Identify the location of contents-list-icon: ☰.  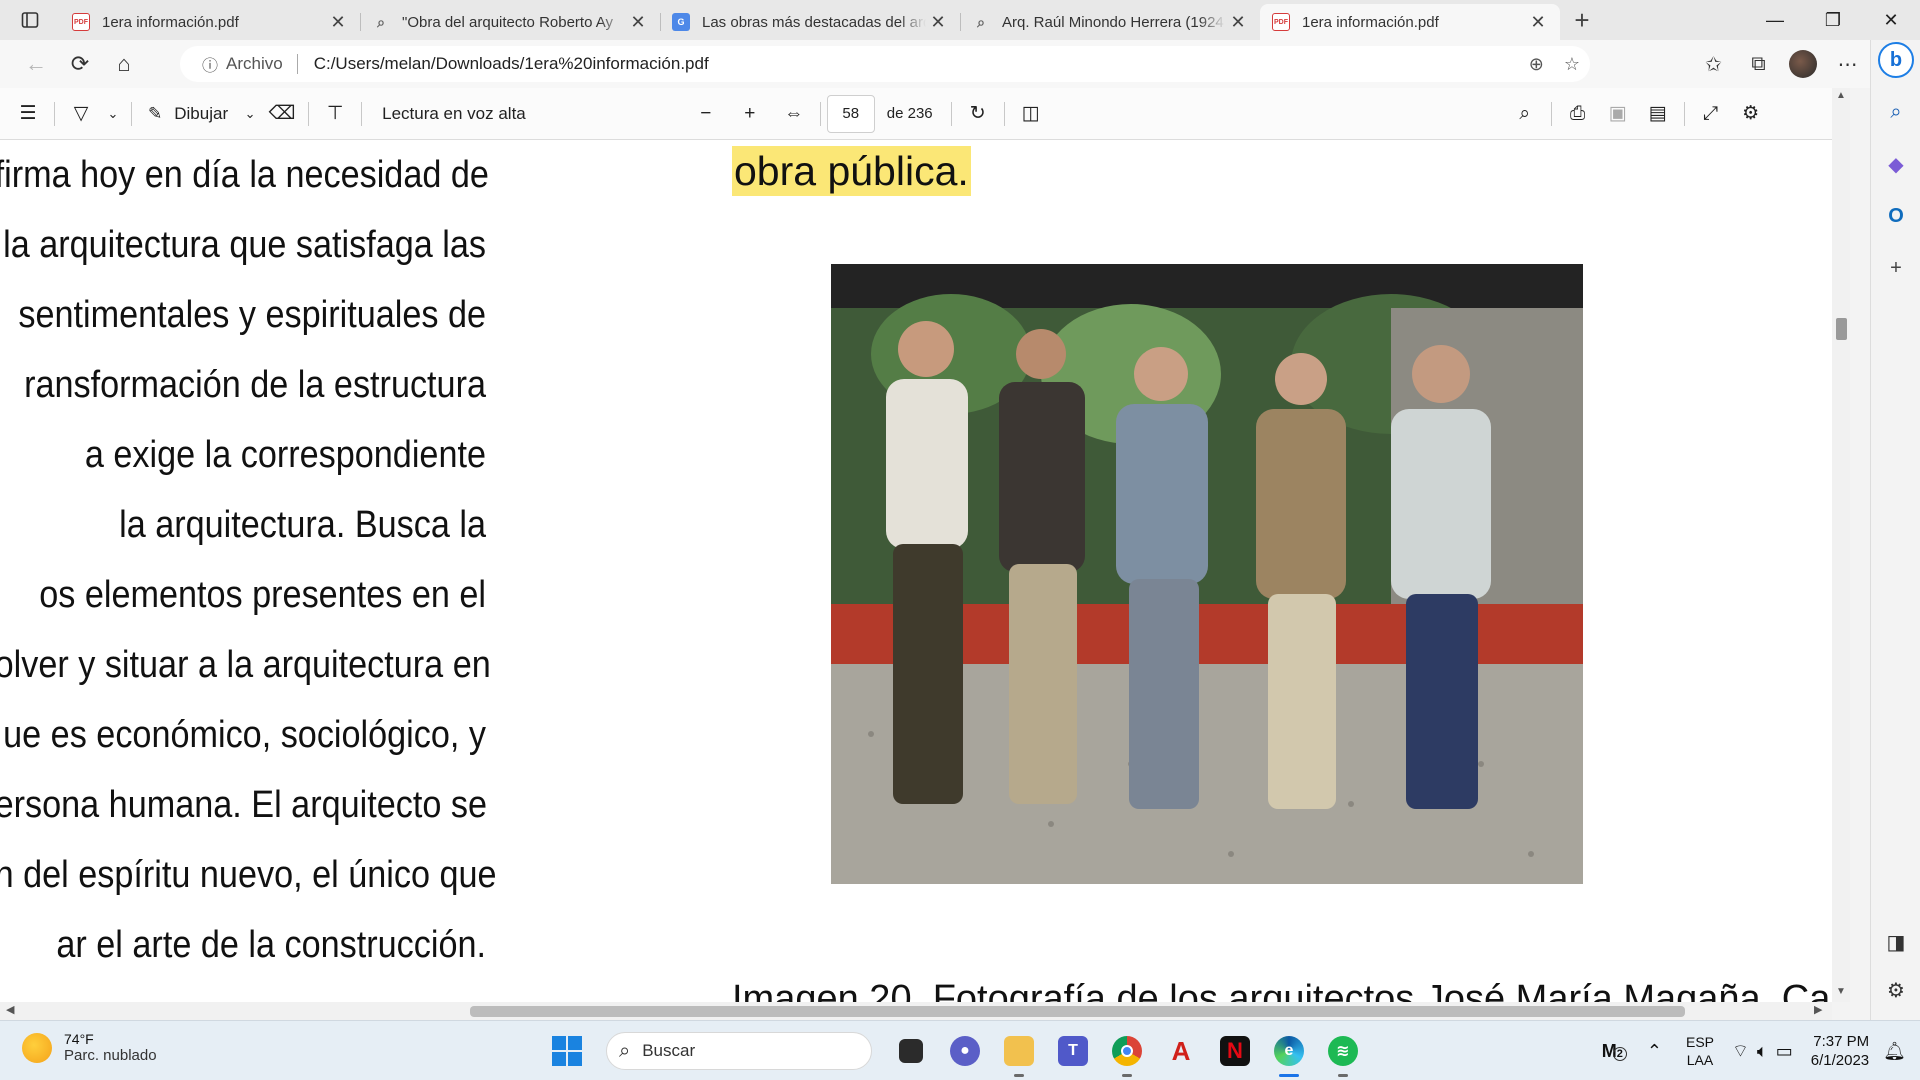
(28, 114).